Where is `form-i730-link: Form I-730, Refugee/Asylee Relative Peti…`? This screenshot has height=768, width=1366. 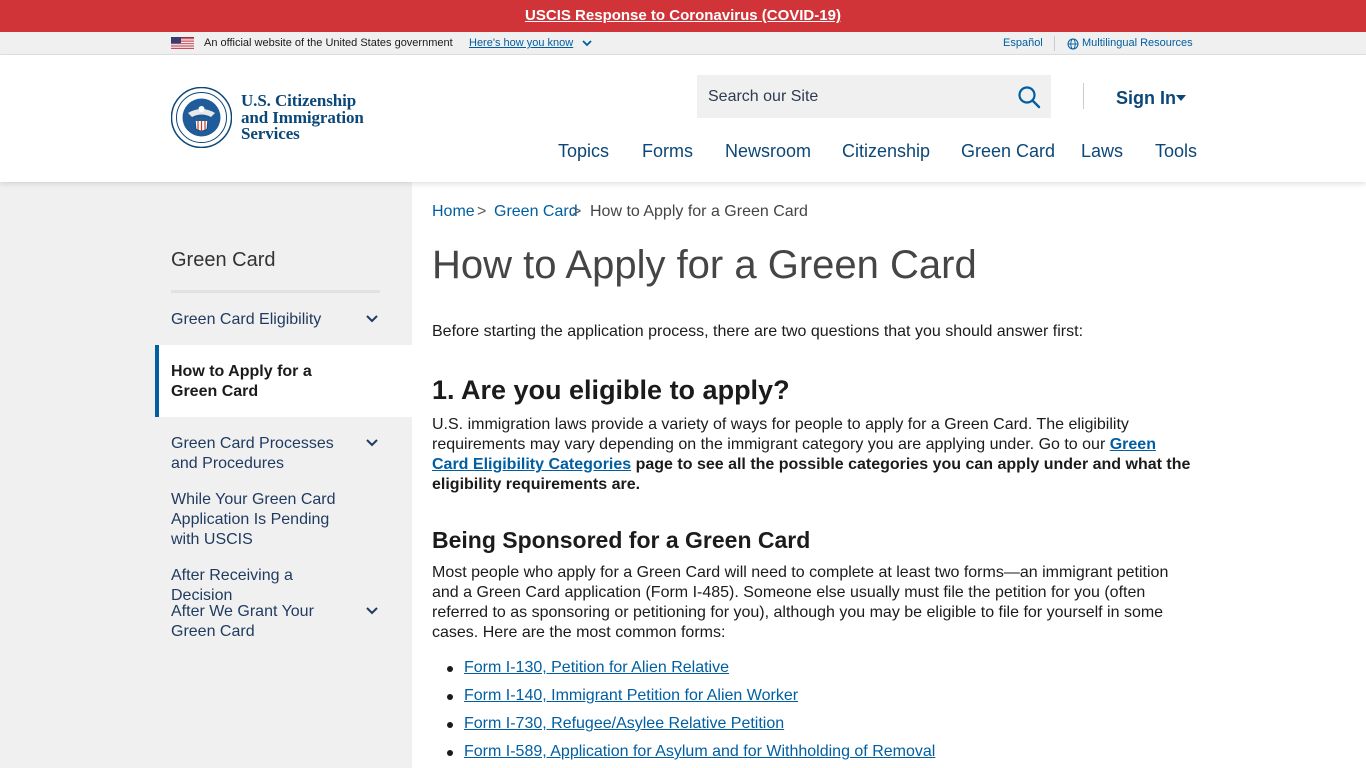
form-i730-link: Form I-730, Refugee/Asylee Relative Peti… is located at coordinates (624, 724).